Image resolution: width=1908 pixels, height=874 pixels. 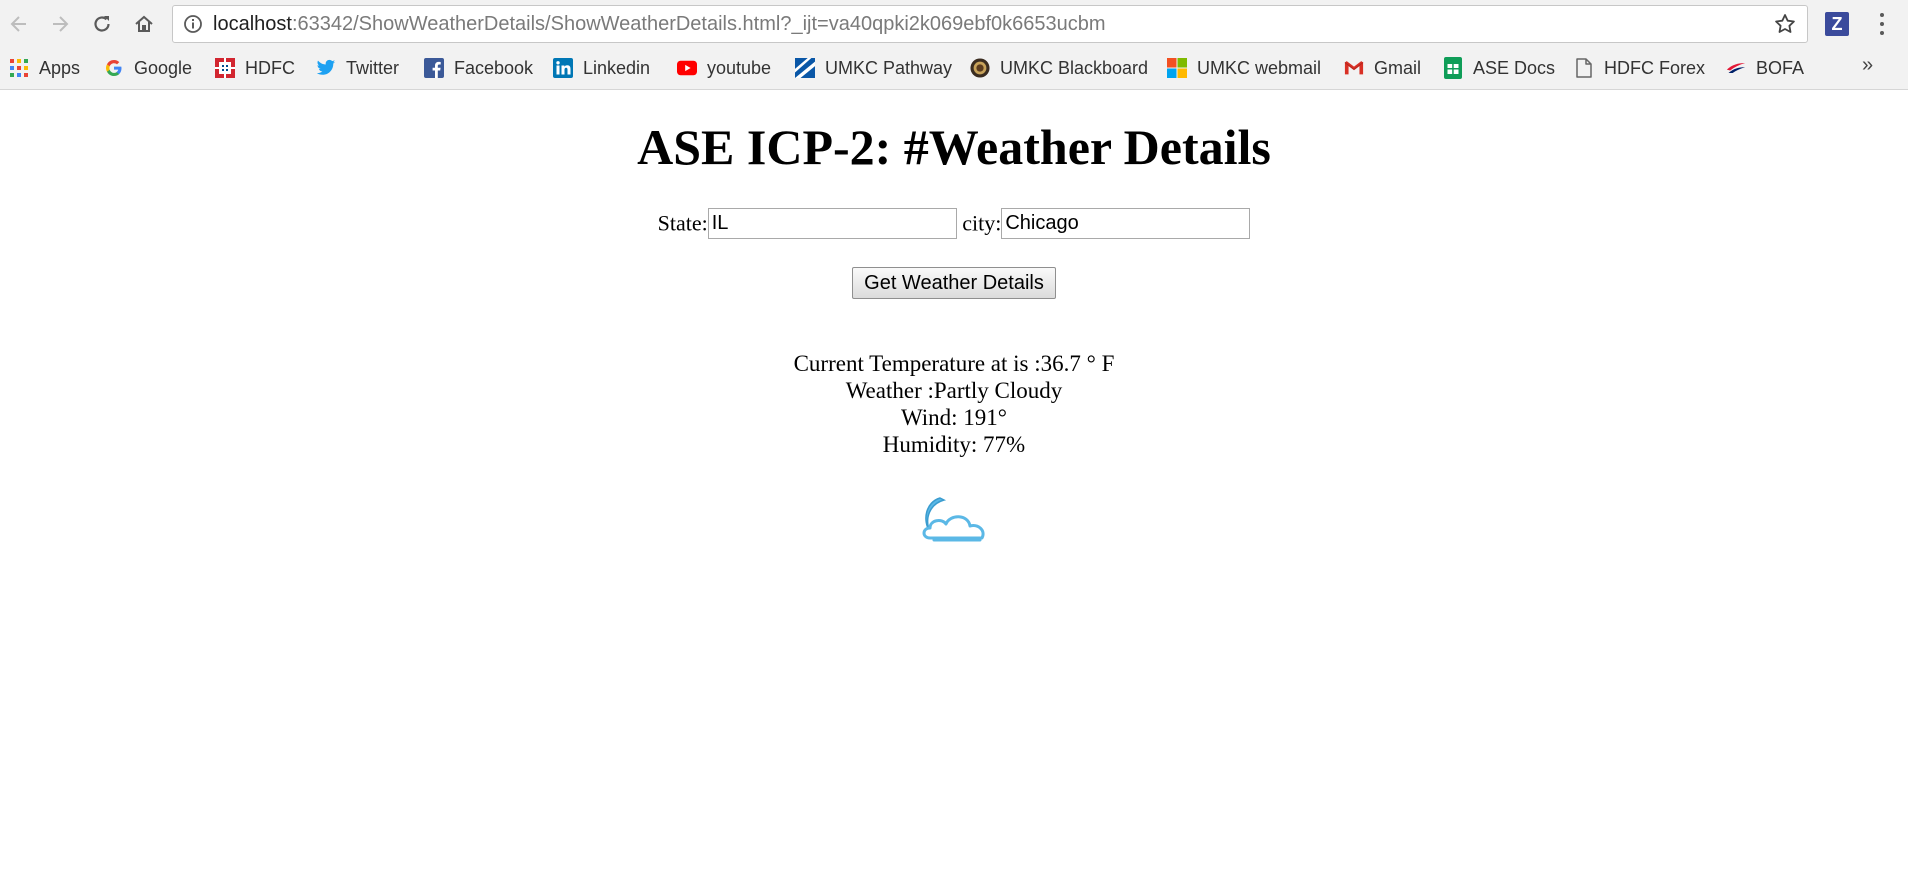 I want to click on wind-text: Wind: 191°, so click(x=953, y=417).